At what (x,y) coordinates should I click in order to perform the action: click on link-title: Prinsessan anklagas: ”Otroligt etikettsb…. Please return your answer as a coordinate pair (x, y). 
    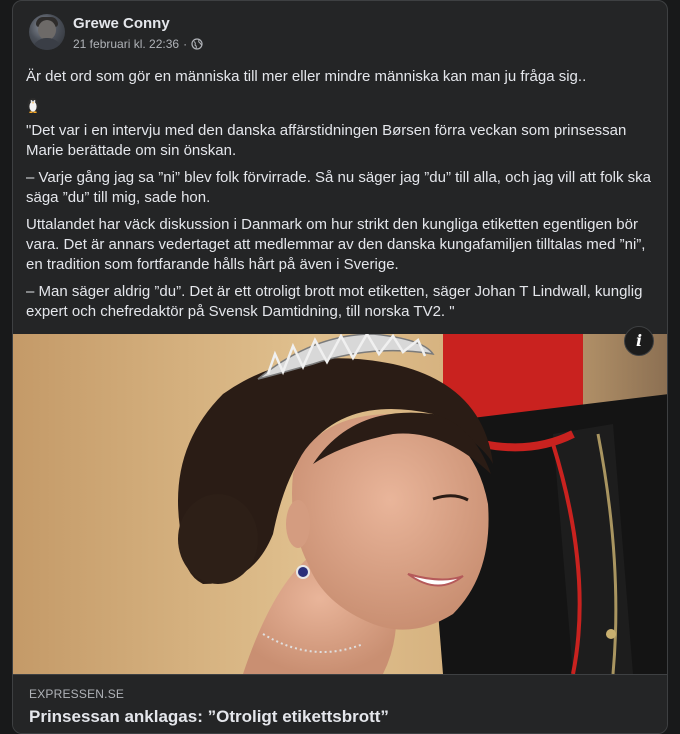
    Looking at the image, I should click on (209, 717).